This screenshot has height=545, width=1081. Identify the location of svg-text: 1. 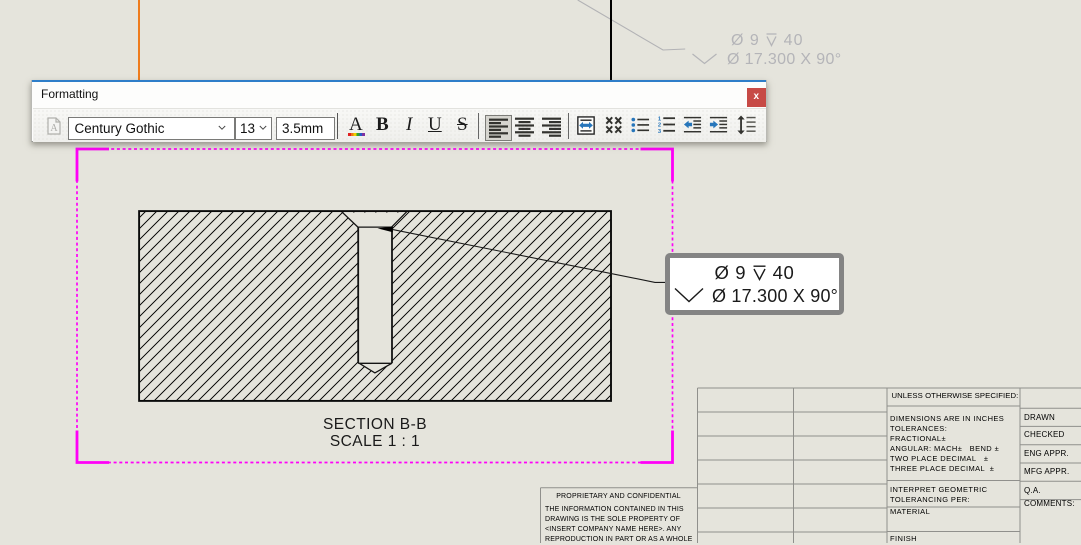
(660, 119).